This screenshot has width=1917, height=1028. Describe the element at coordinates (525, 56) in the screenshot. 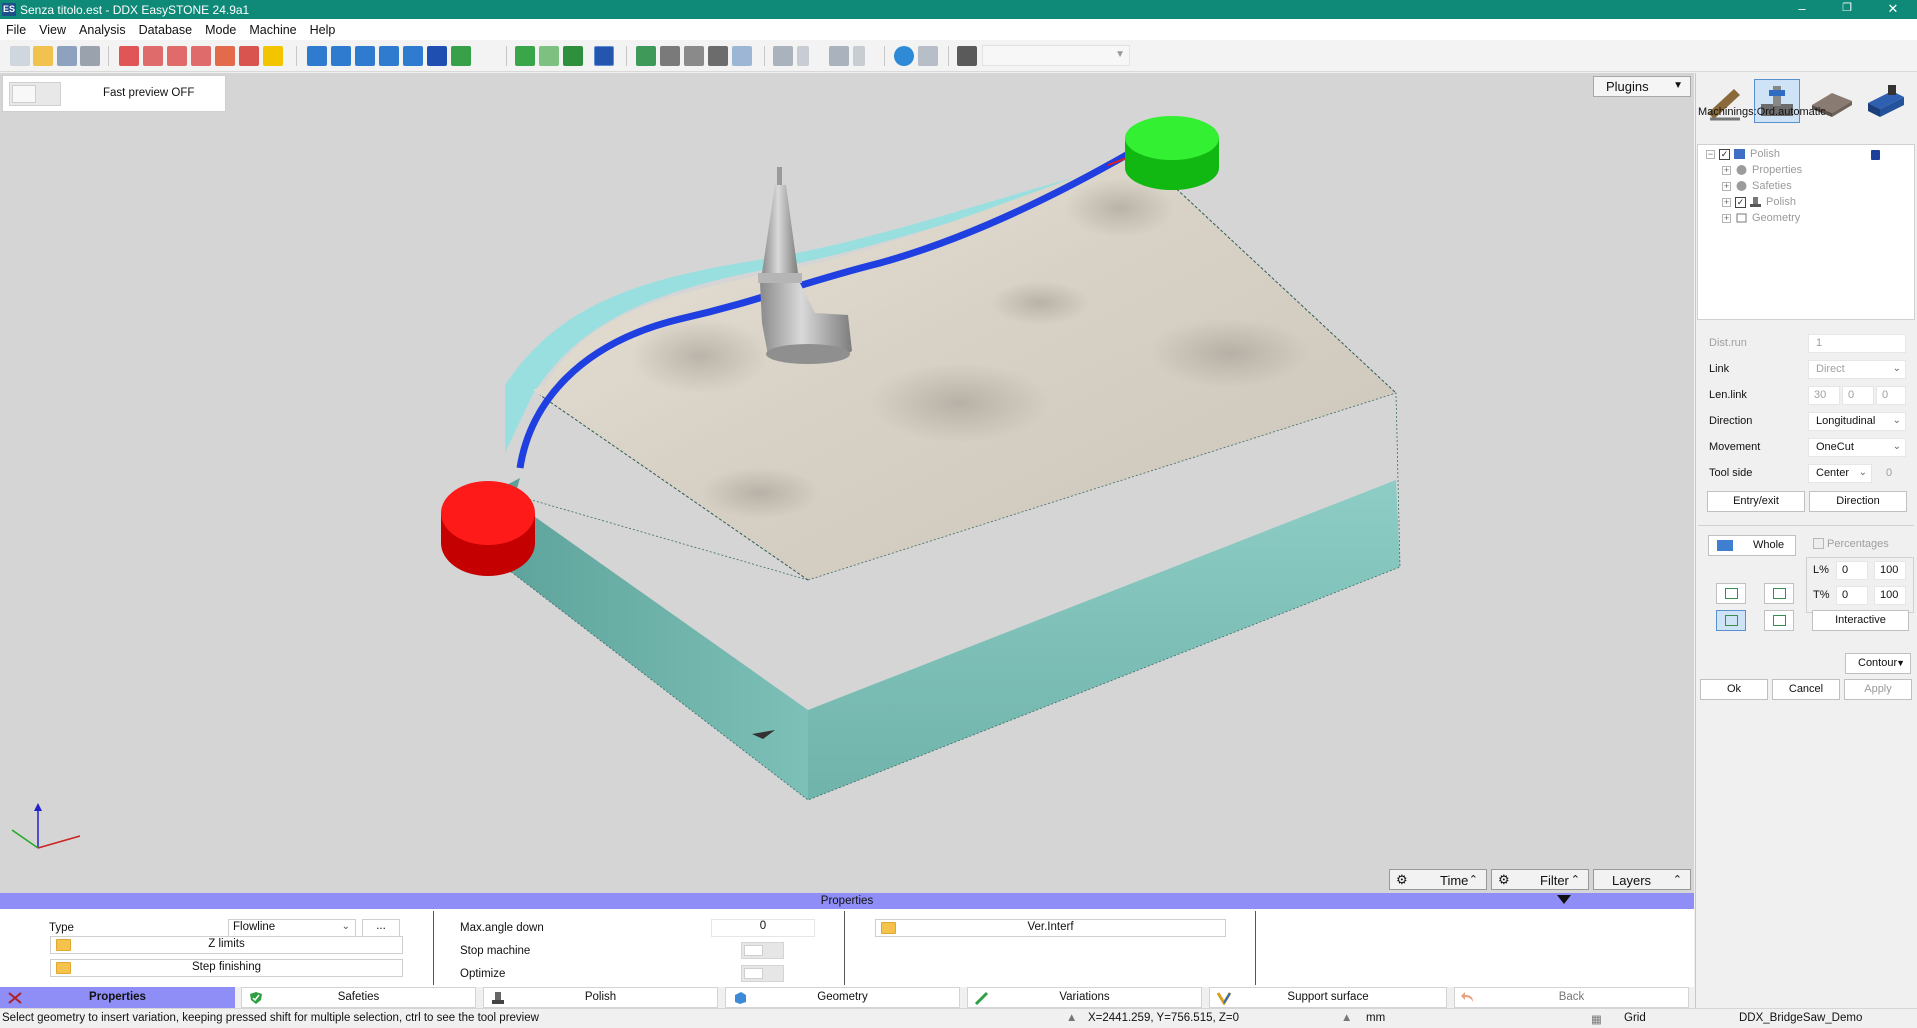

I see `shield-check-icon` at that location.